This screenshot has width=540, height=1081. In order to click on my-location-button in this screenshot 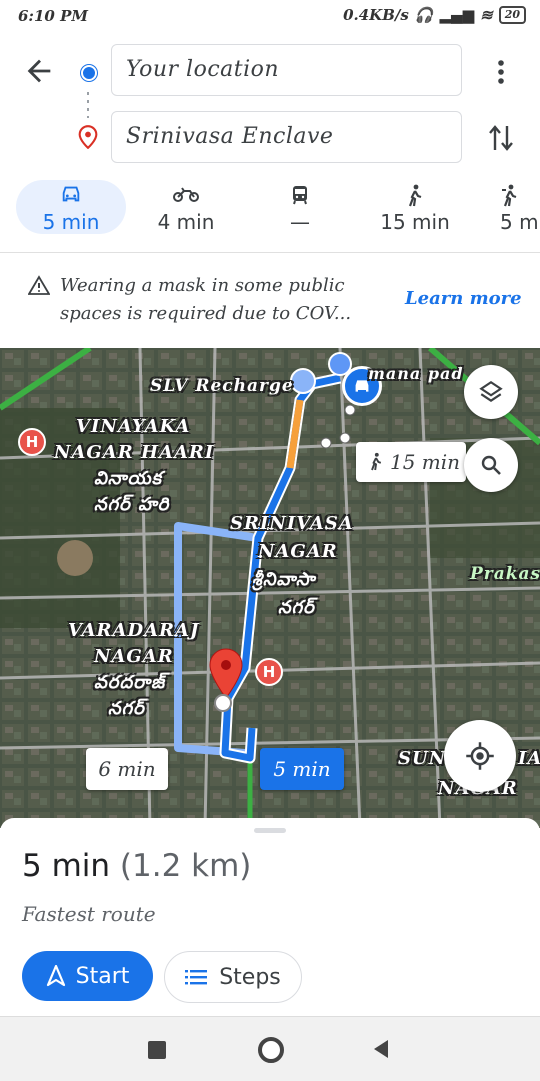, I will do `click(480, 756)`.